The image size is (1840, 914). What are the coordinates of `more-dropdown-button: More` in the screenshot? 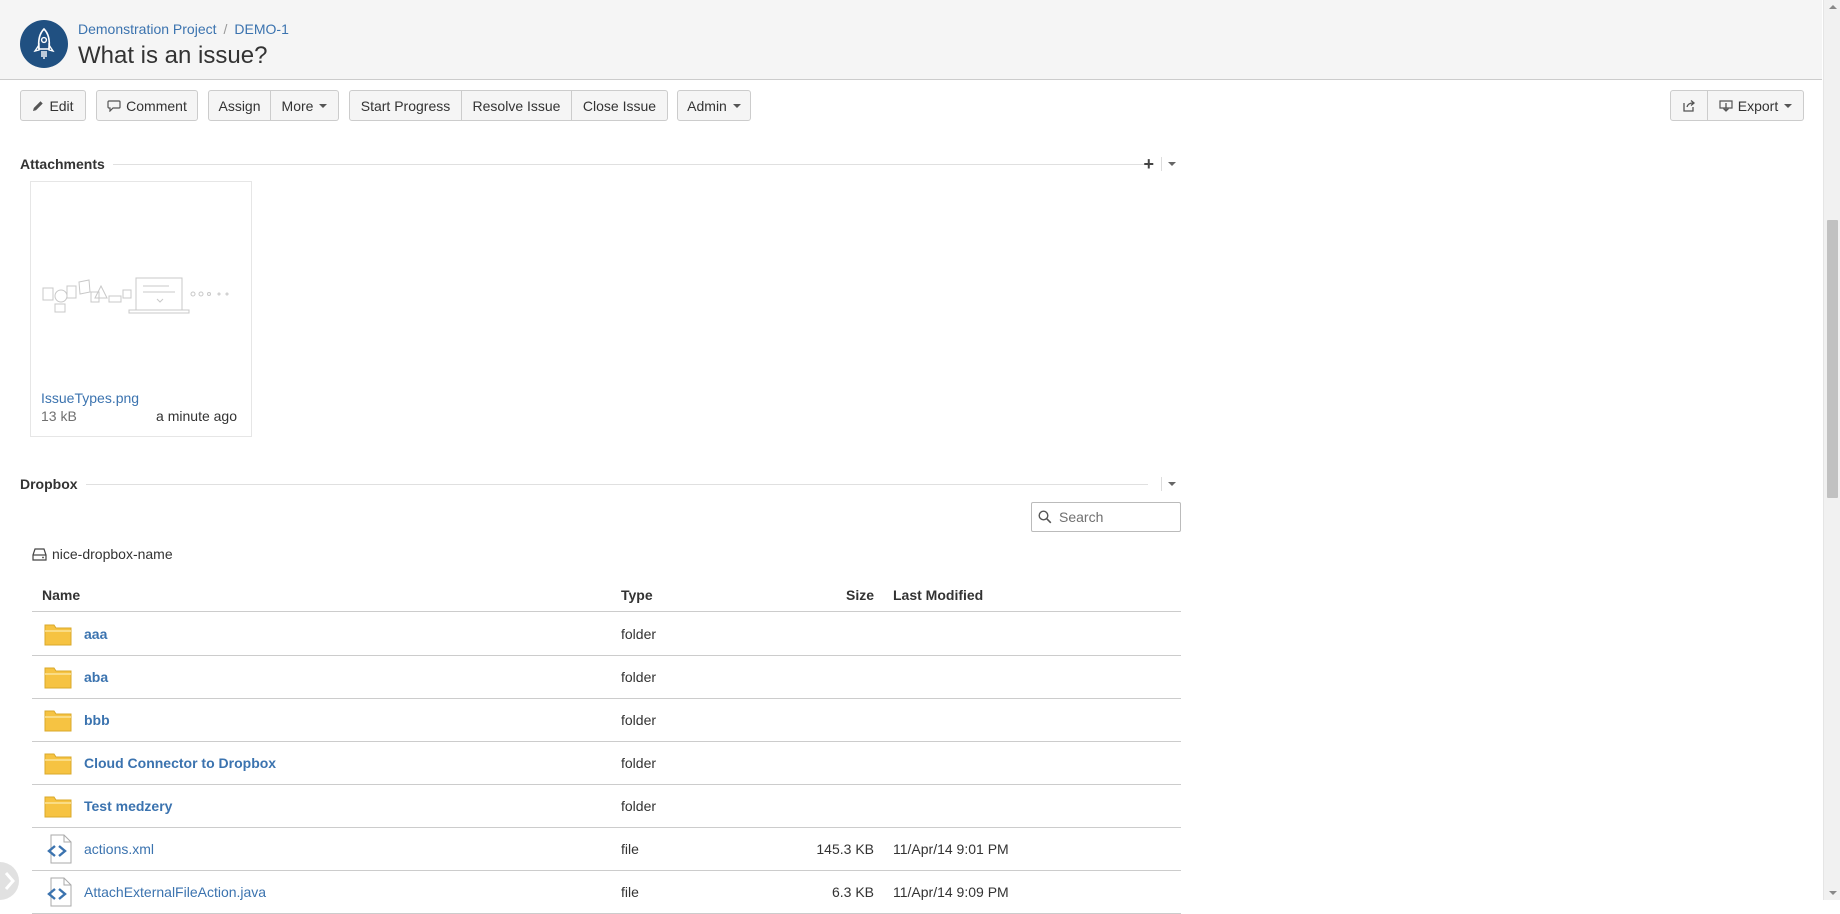 It's located at (305, 105).